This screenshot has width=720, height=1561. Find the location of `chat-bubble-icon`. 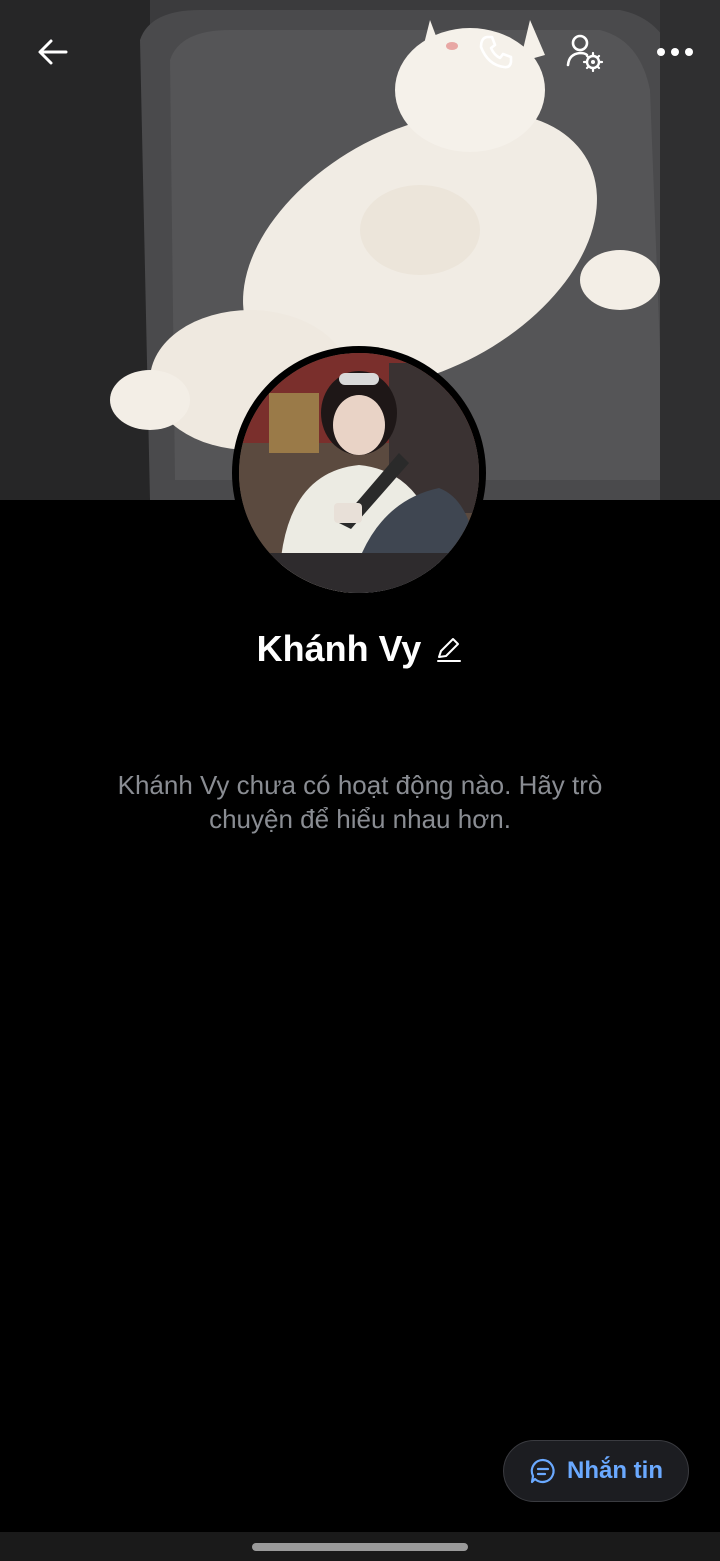

chat-bubble-icon is located at coordinates (542, 1471).